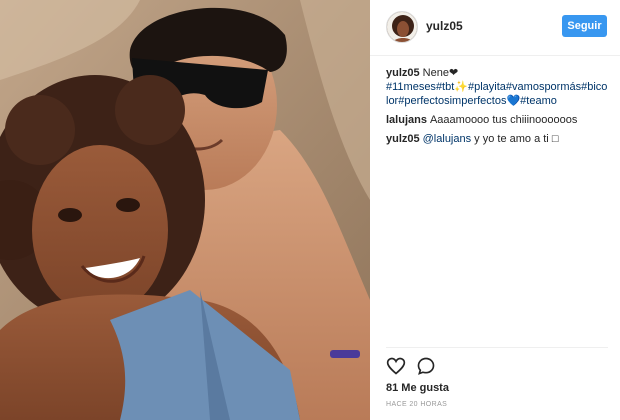  What do you see at coordinates (513, 101) in the screenshot?
I see `blue-heart-emoji: 💙` at bounding box center [513, 101].